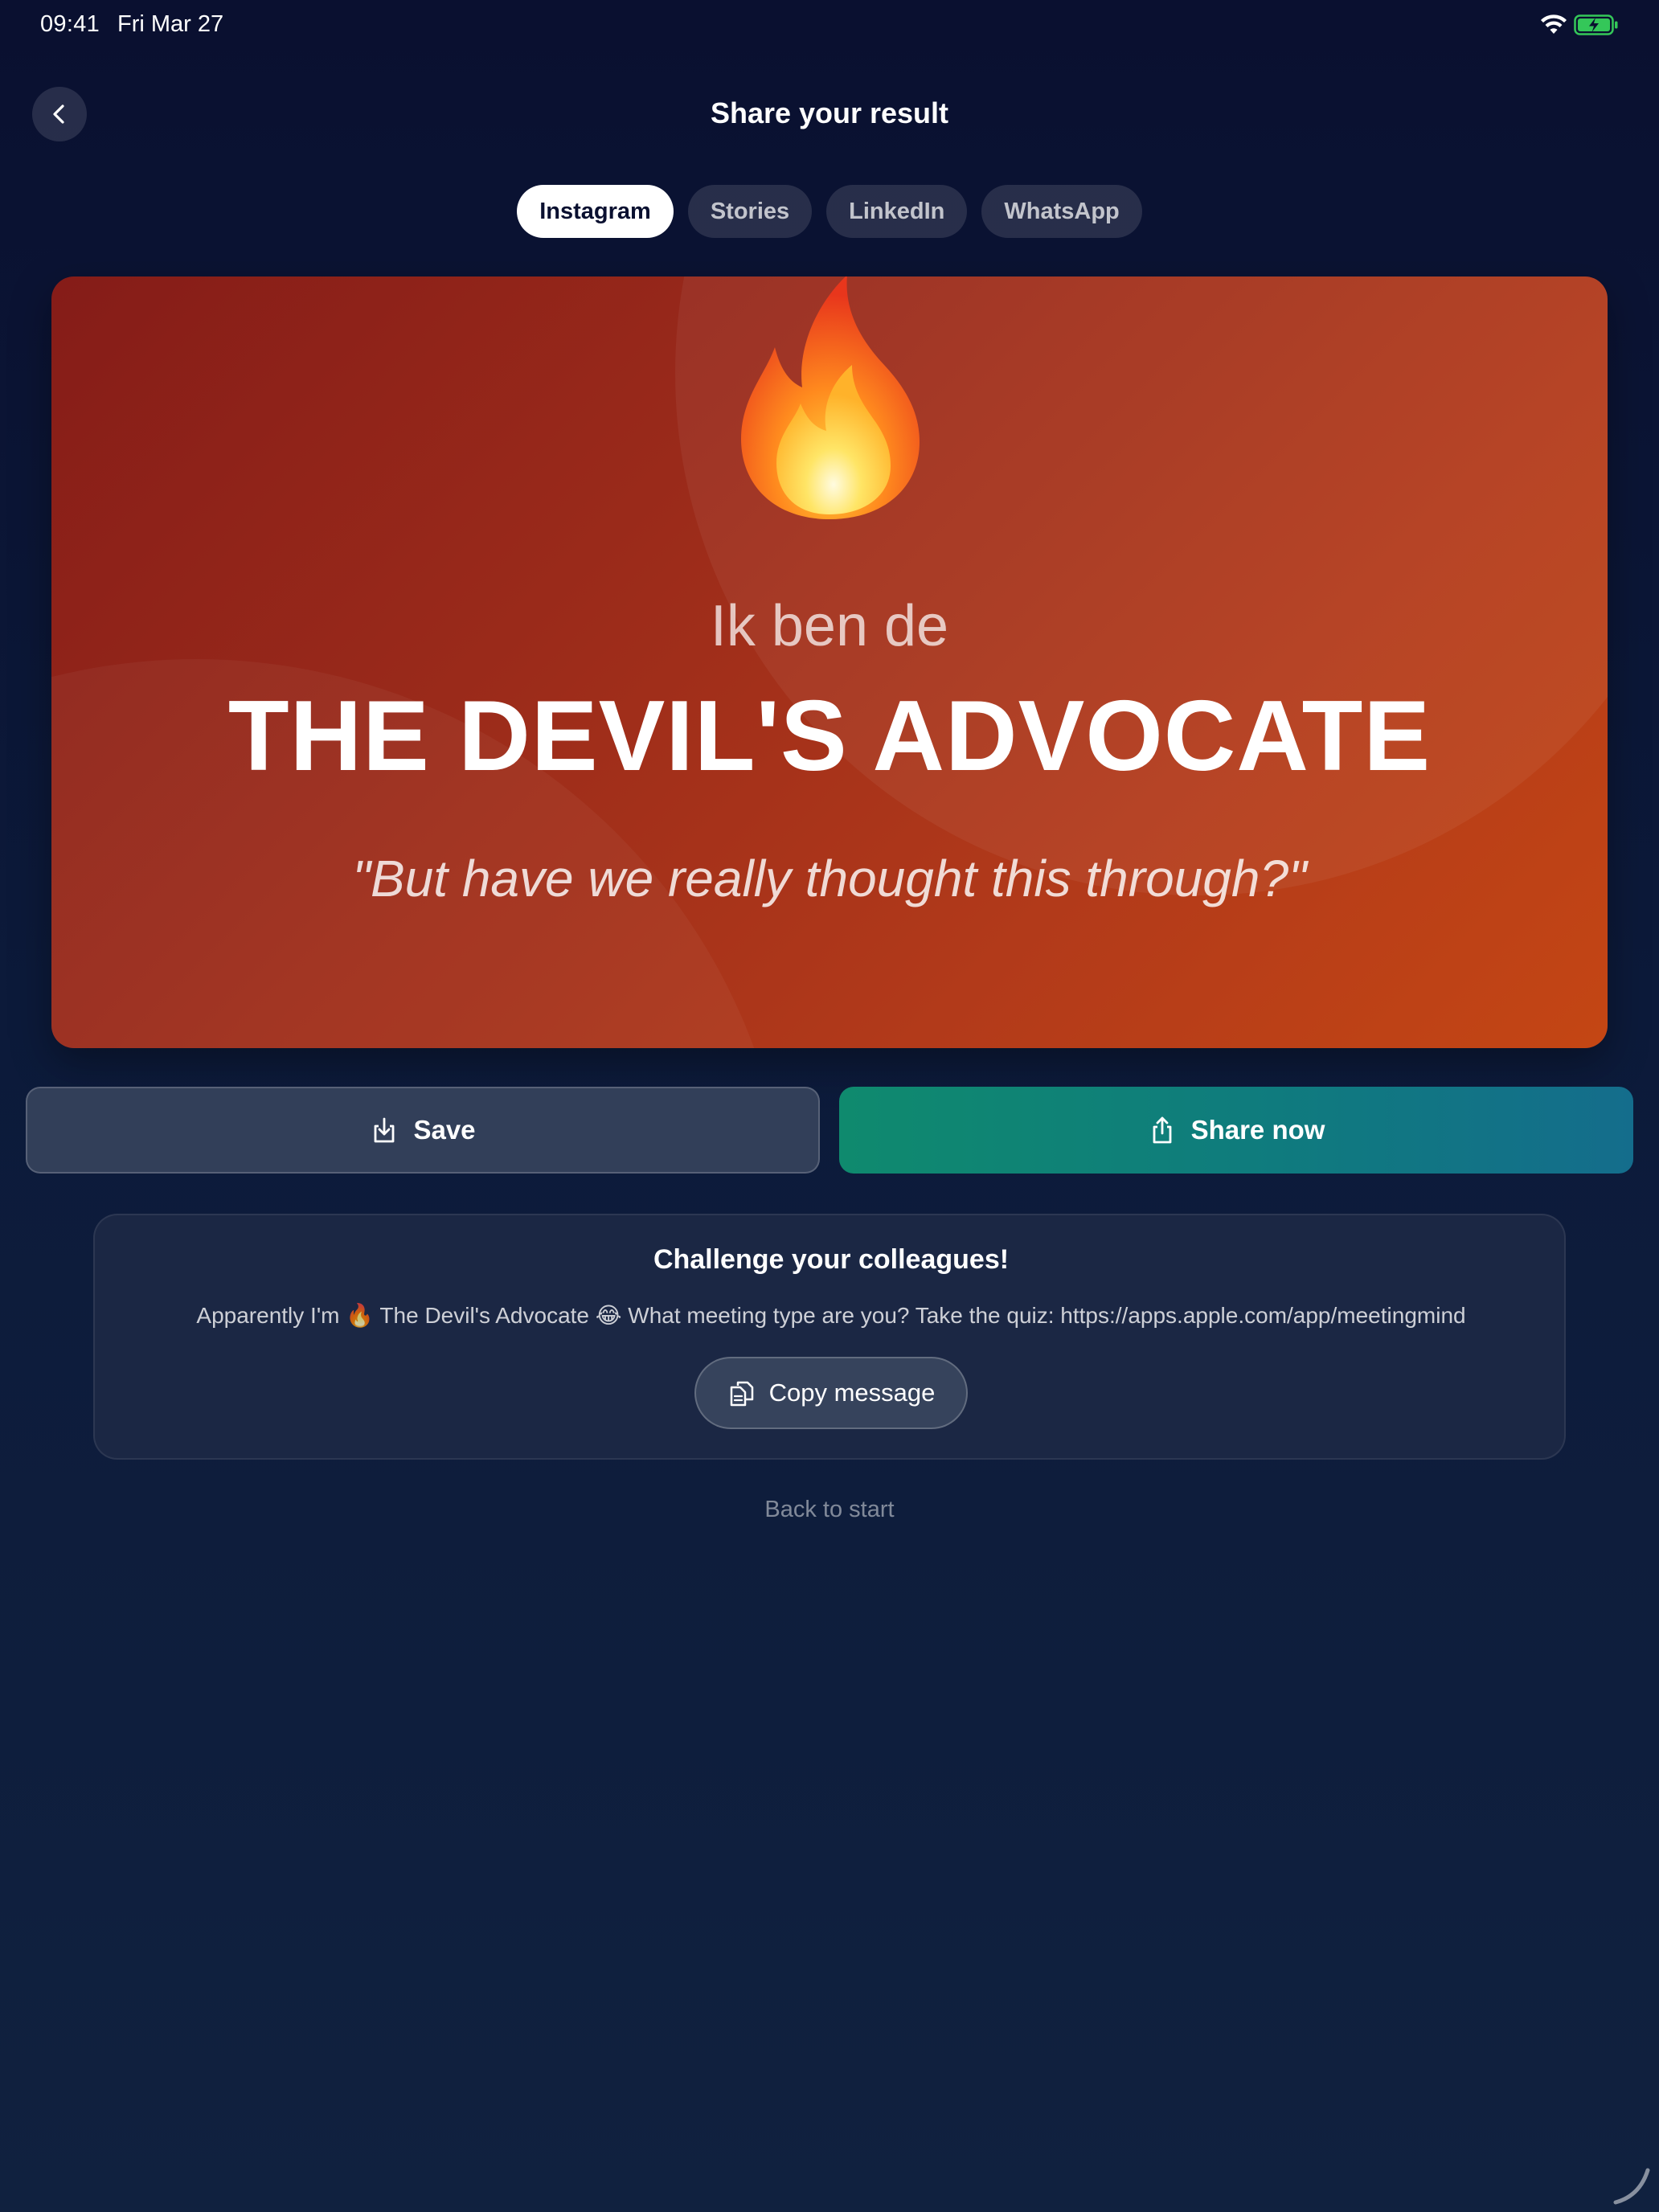  I want to click on back-to-start-link: Back to start, so click(829, 1510).